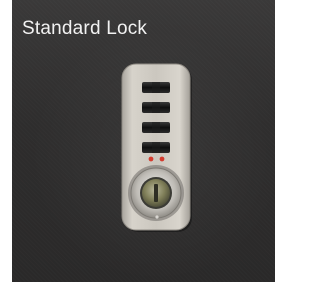 The width and height of the screenshot is (320, 282). I want to click on key-cylinder-icon, so click(156, 193).